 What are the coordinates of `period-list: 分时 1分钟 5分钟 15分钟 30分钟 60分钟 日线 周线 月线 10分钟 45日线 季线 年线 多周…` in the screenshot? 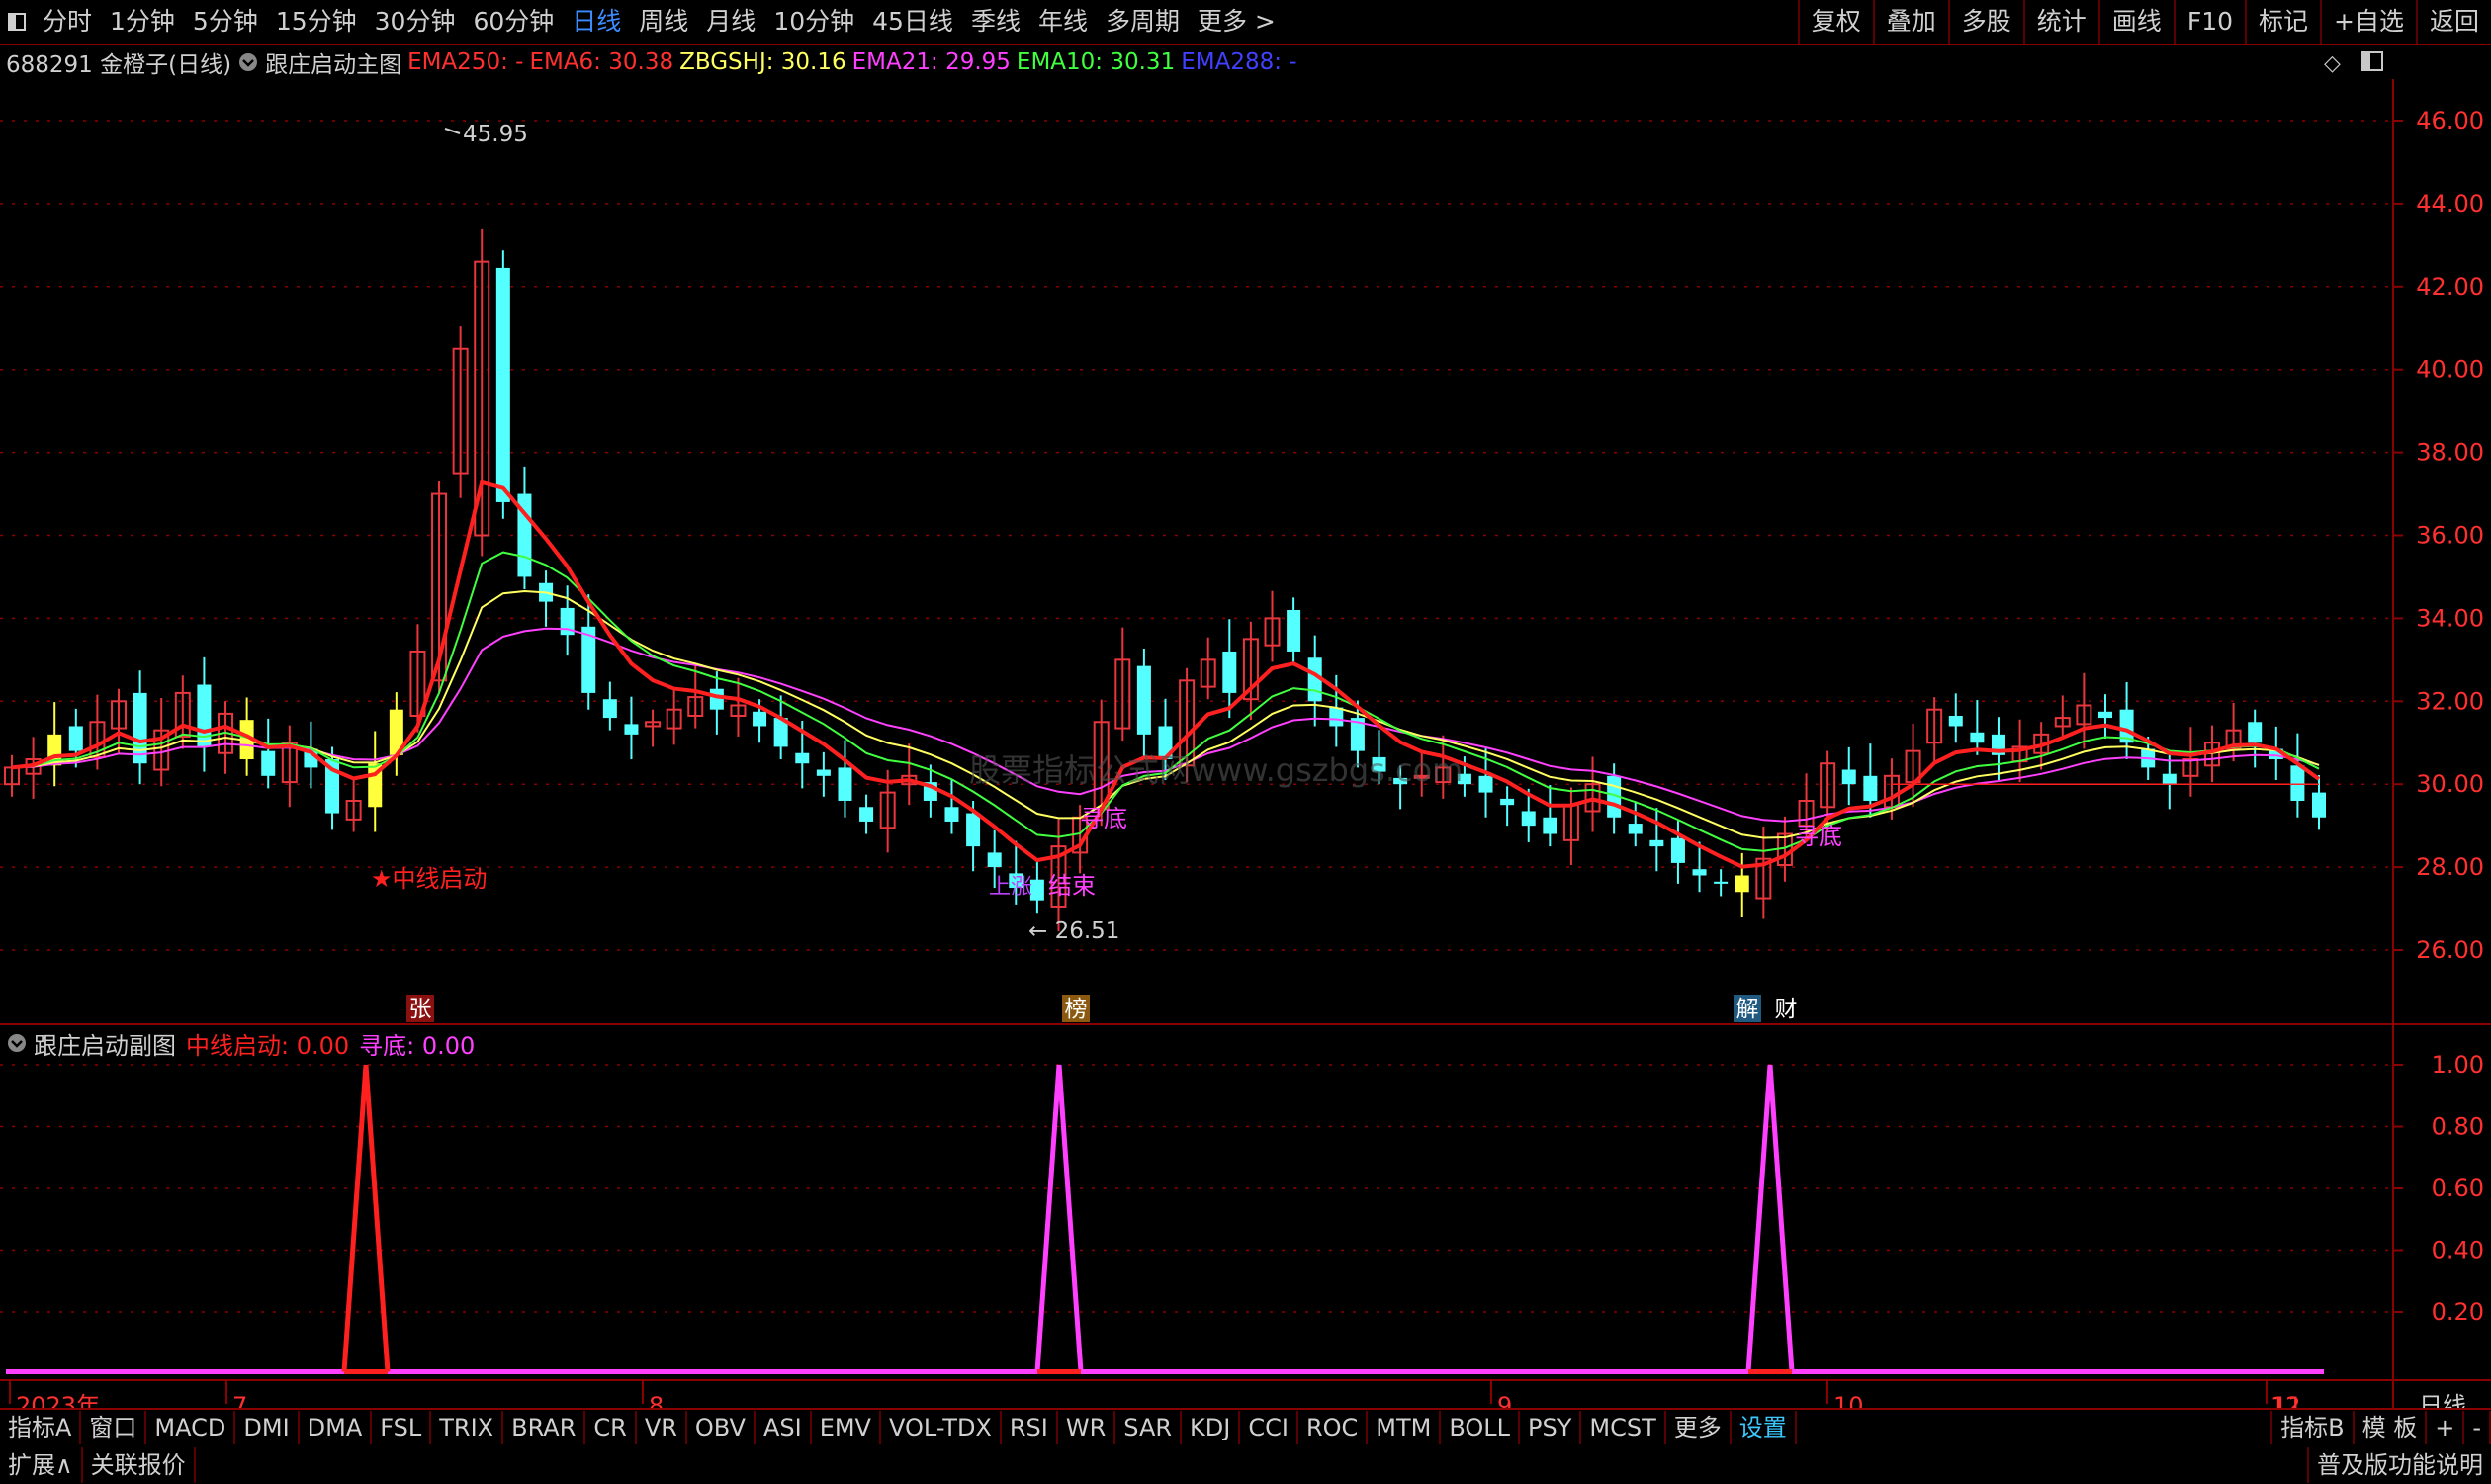 It's located at (659, 22).